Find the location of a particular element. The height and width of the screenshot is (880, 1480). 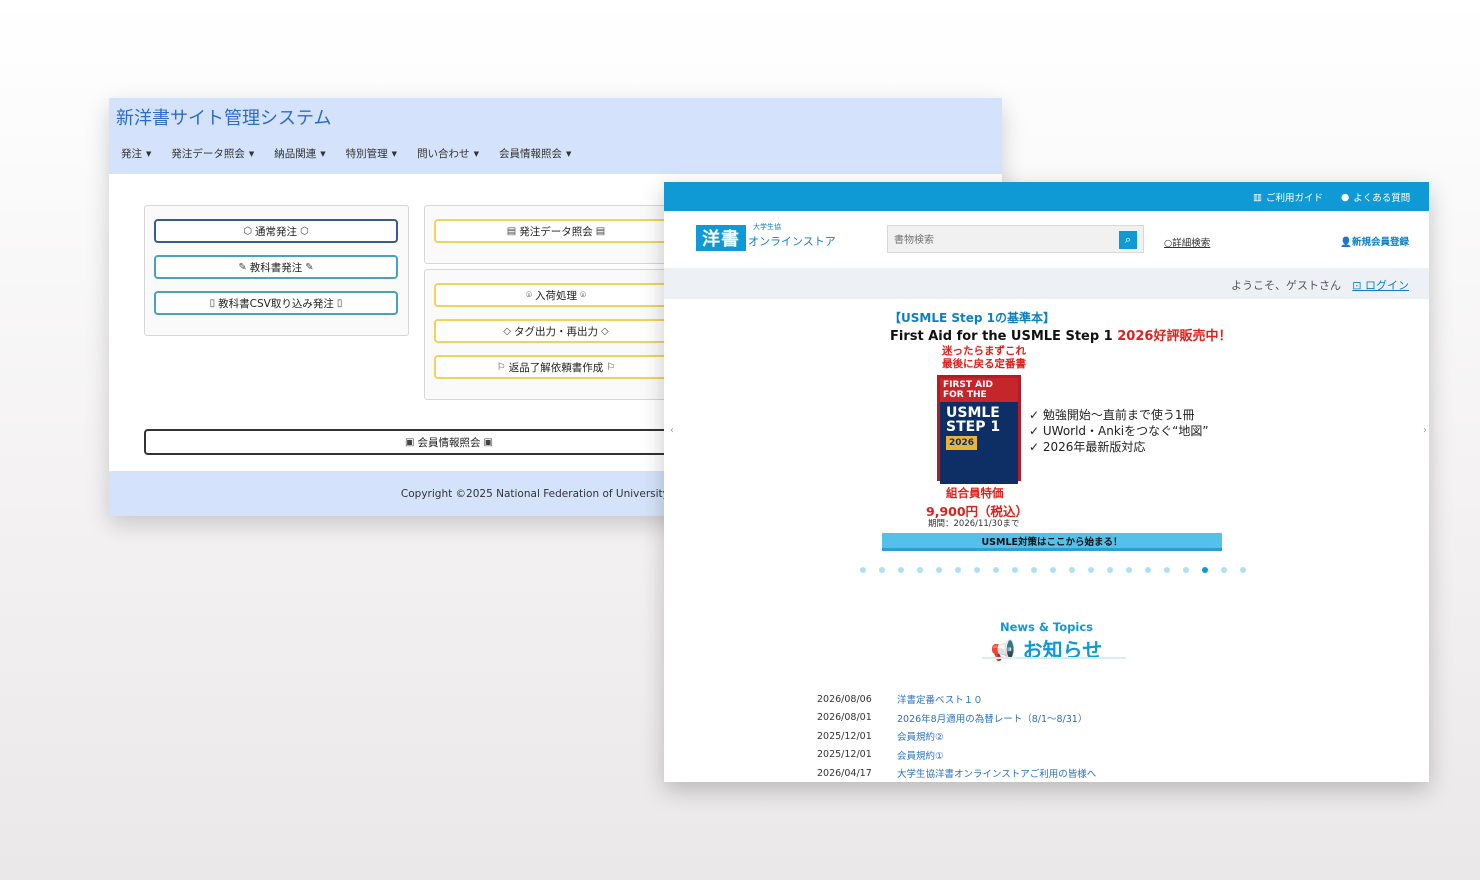

logo-text: オンラインストア is located at coordinates (792, 241).